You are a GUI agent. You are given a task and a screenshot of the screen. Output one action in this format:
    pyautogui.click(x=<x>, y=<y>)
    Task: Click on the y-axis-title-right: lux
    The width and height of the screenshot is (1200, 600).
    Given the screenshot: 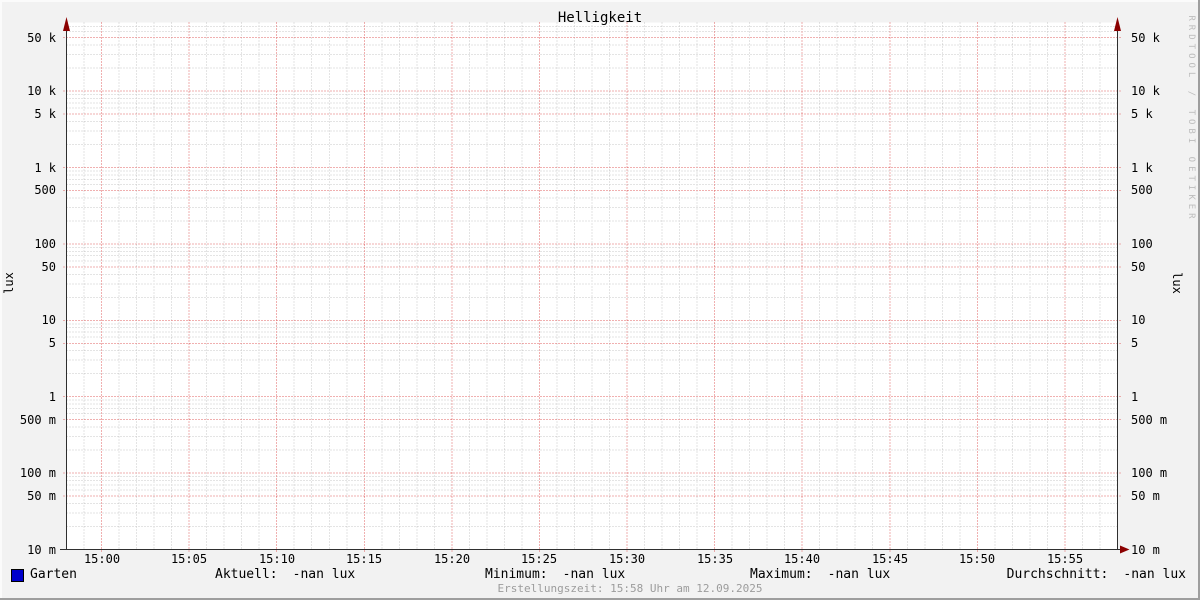 What is the action you would take?
    pyautogui.click(x=1177, y=283)
    